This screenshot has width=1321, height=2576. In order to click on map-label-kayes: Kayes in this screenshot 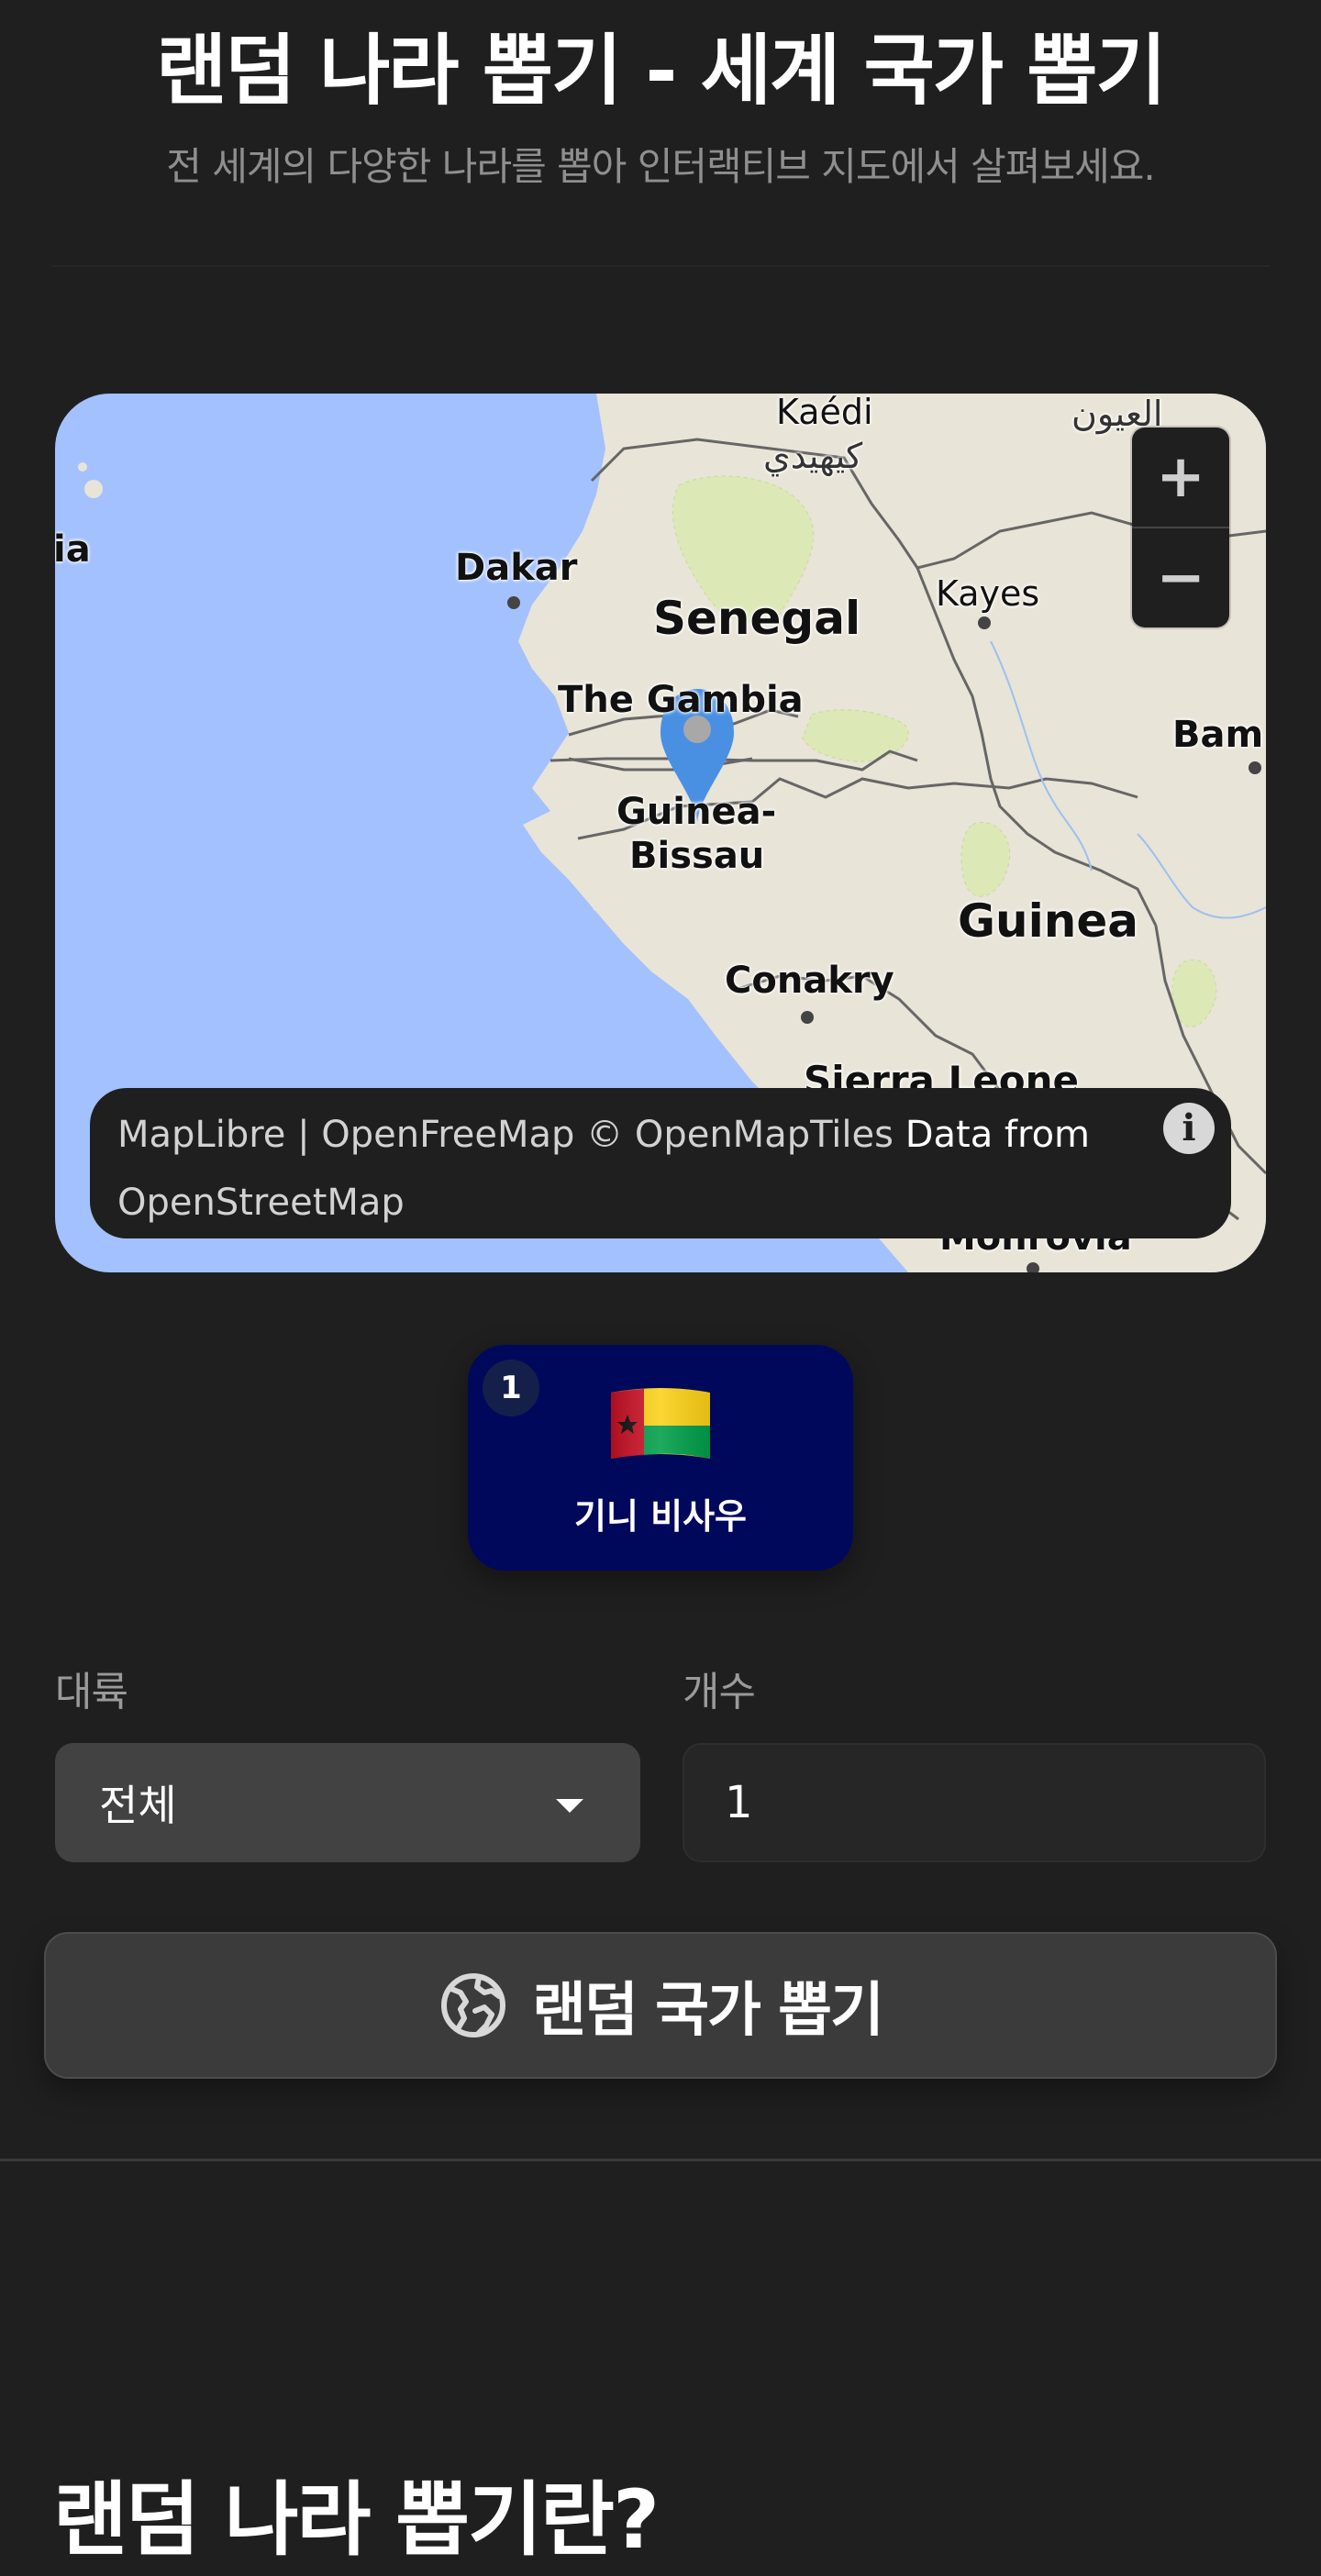, I will do `click(988, 593)`.